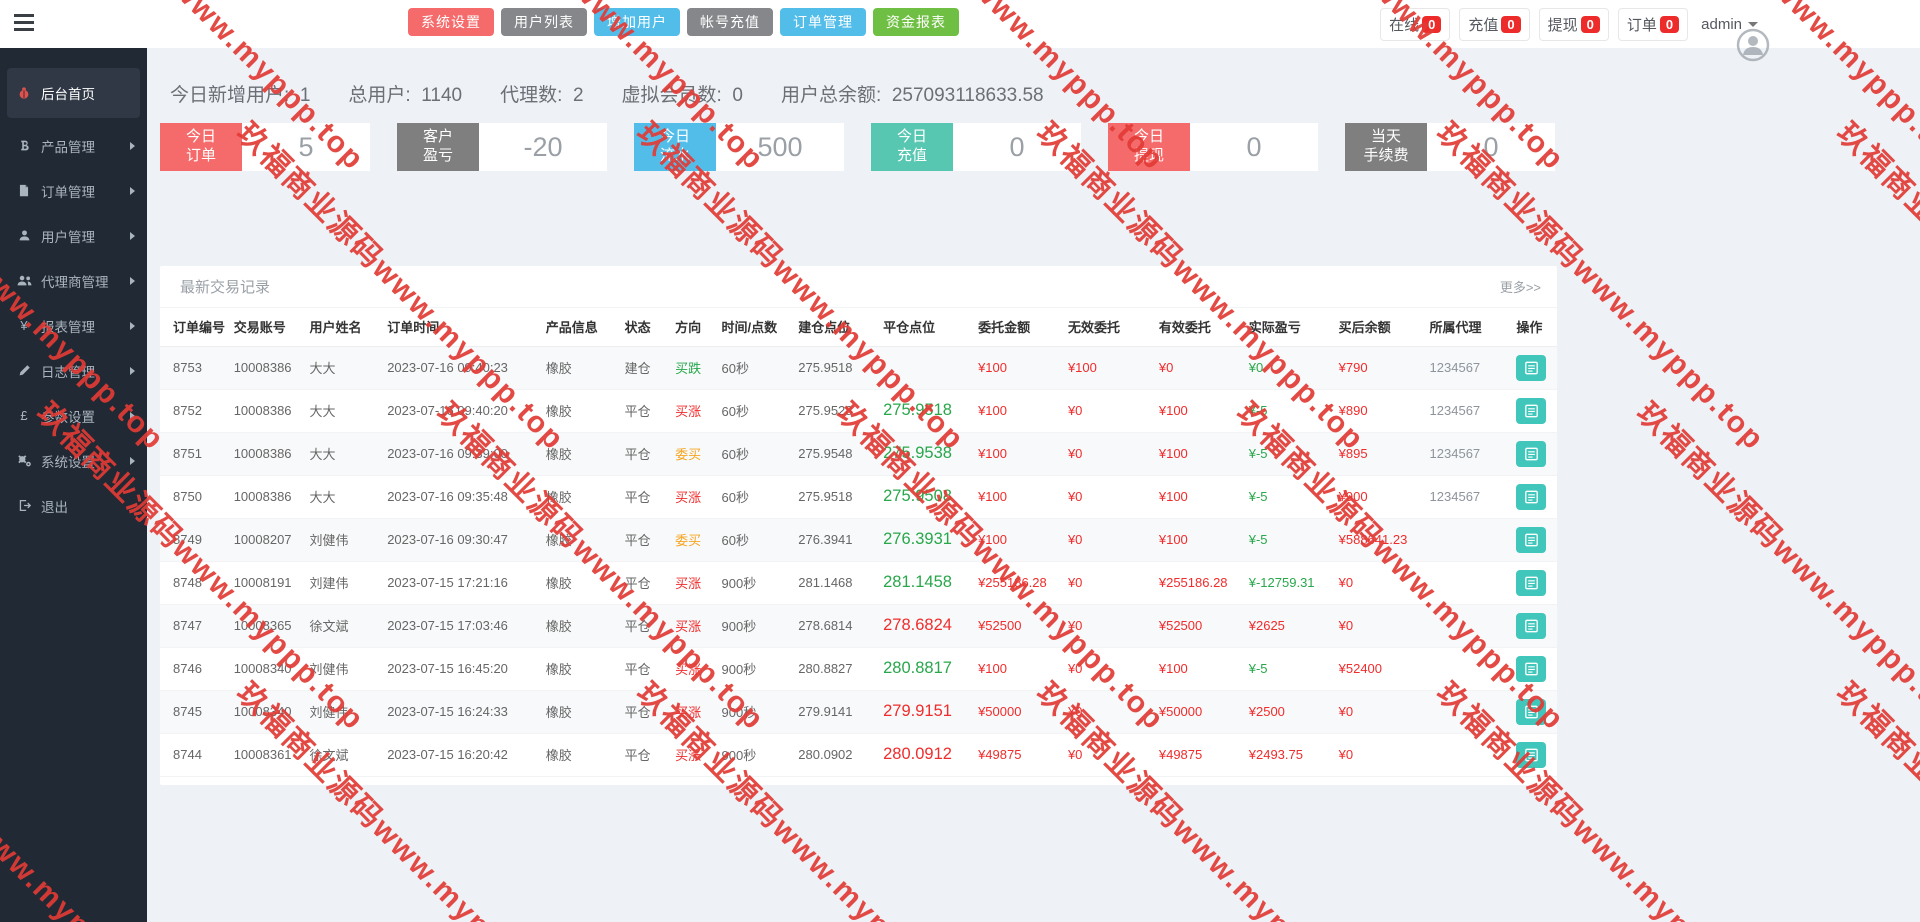  What do you see at coordinates (266, 497) in the screenshot?
I see `account: 10008386` at bounding box center [266, 497].